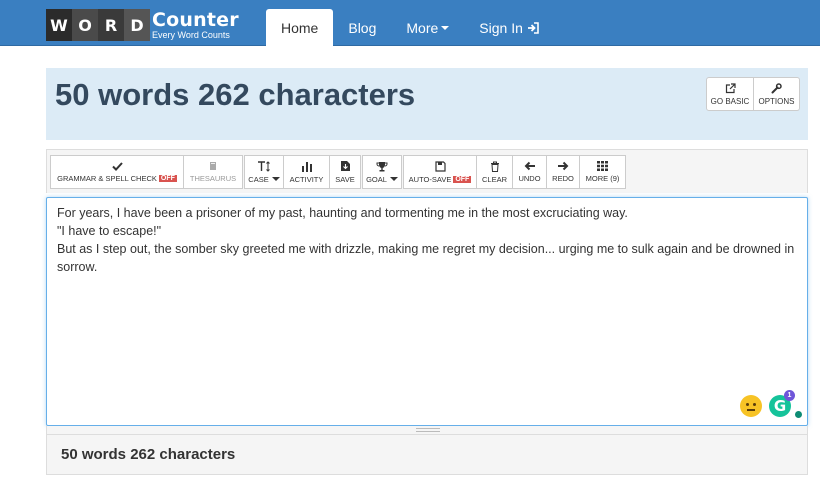 The image size is (820, 478). I want to click on site-logo: W O R D Counter Every Word Counts, so click(142, 25).